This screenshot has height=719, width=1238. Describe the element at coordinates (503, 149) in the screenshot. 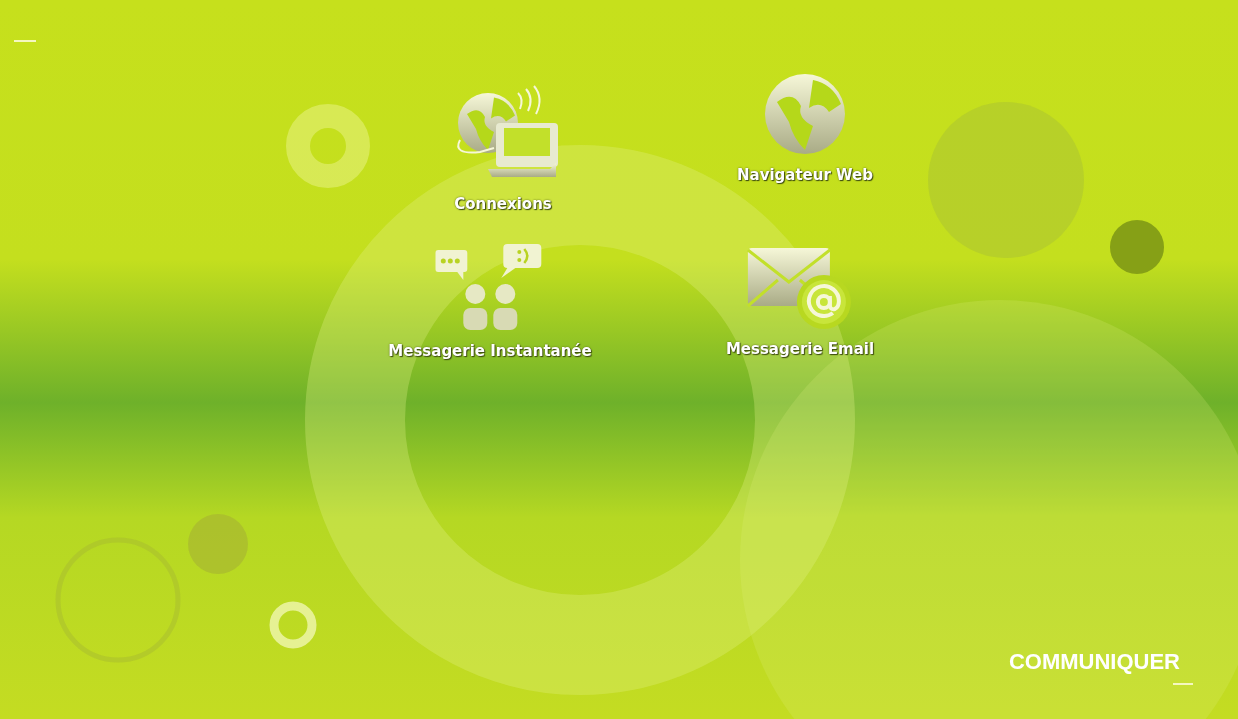

I see `launcher-button: Connexions` at that location.